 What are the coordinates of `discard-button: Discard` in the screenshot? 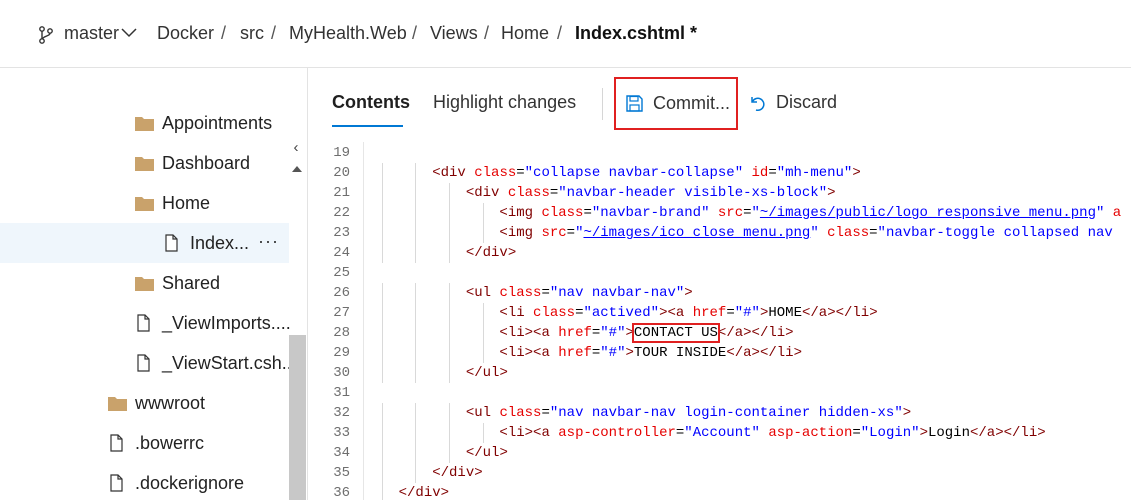 It's located at (792, 102).